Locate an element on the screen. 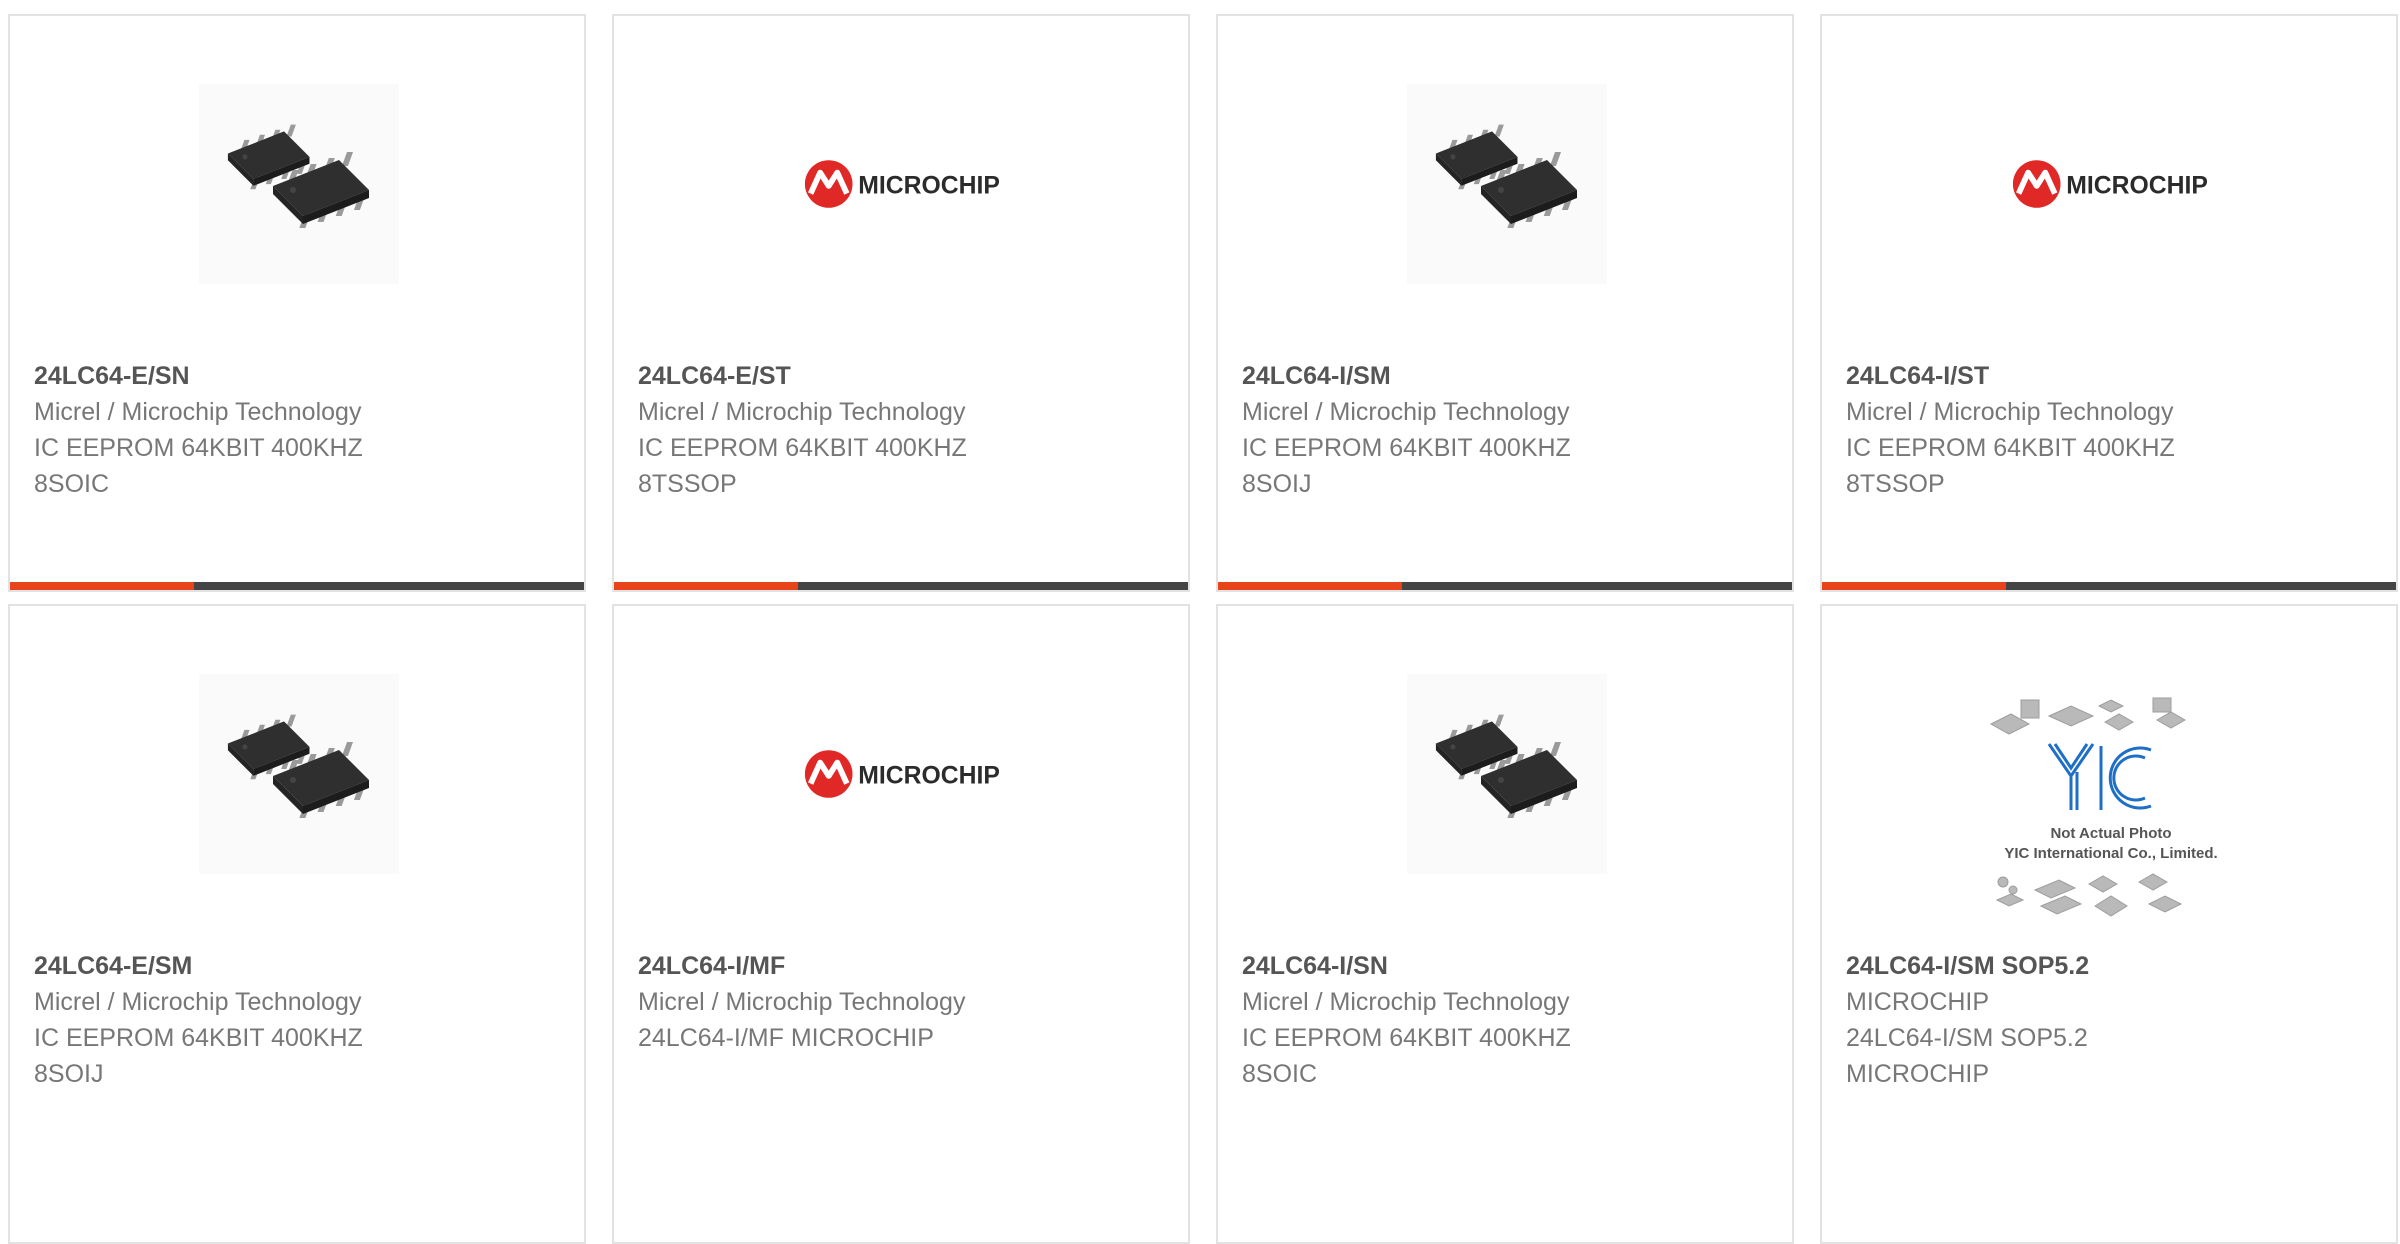 The image size is (2400, 1244). part-number-link: 24LC64-I/ST is located at coordinates (2106, 376).